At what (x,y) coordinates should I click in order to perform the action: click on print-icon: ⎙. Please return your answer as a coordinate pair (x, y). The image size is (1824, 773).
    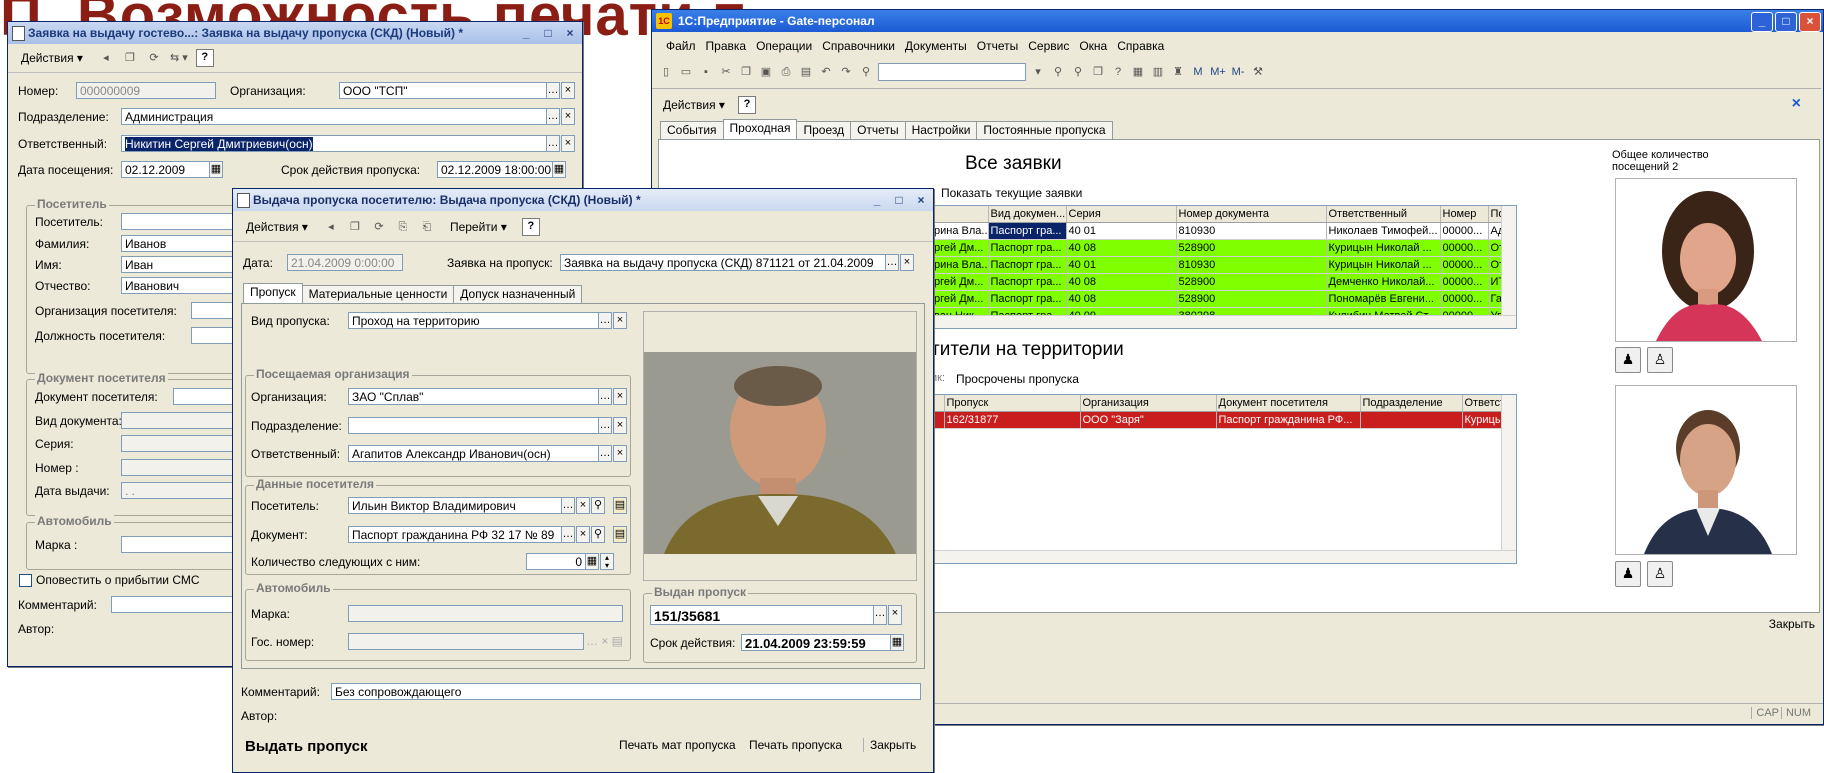
    Looking at the image, I should click on (786, 72).